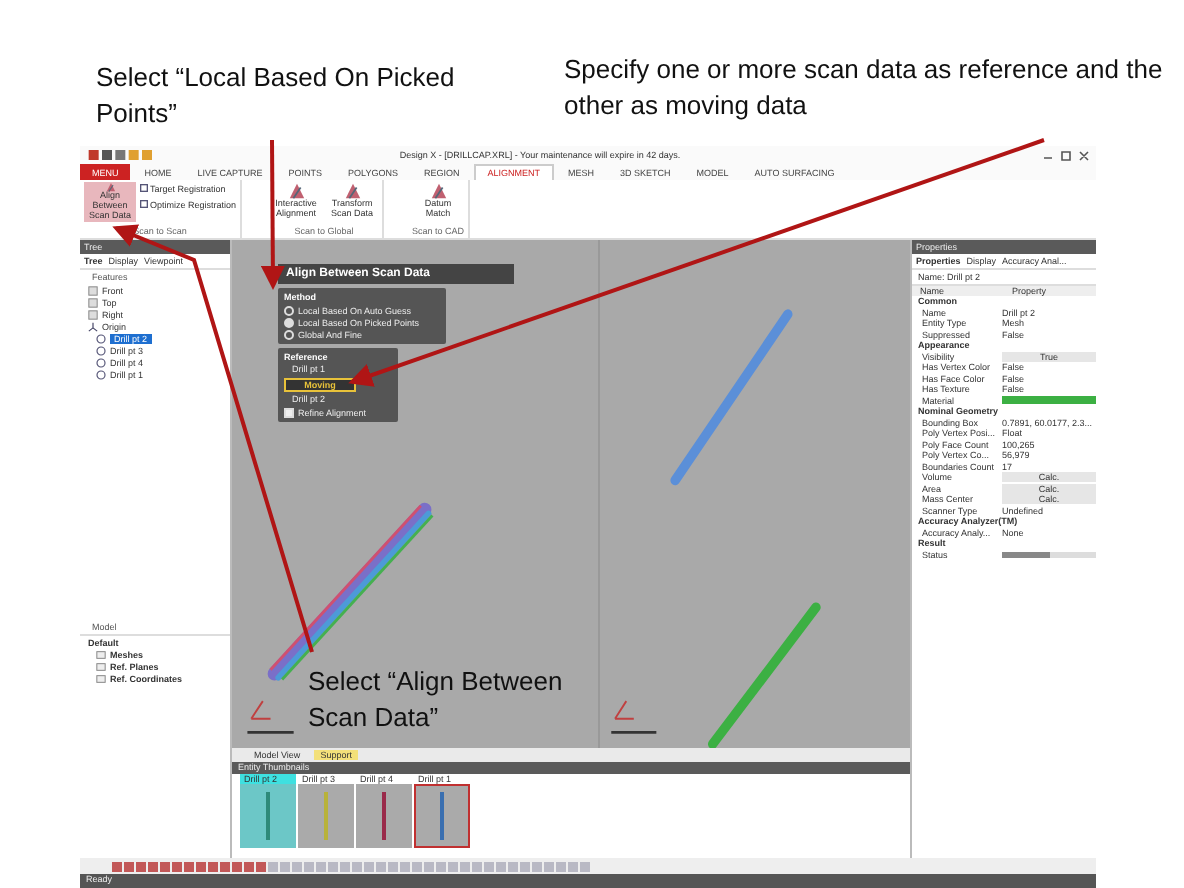  I want to click on callout-text: Select “Local Based On Picked Points”, so click(276, 96).